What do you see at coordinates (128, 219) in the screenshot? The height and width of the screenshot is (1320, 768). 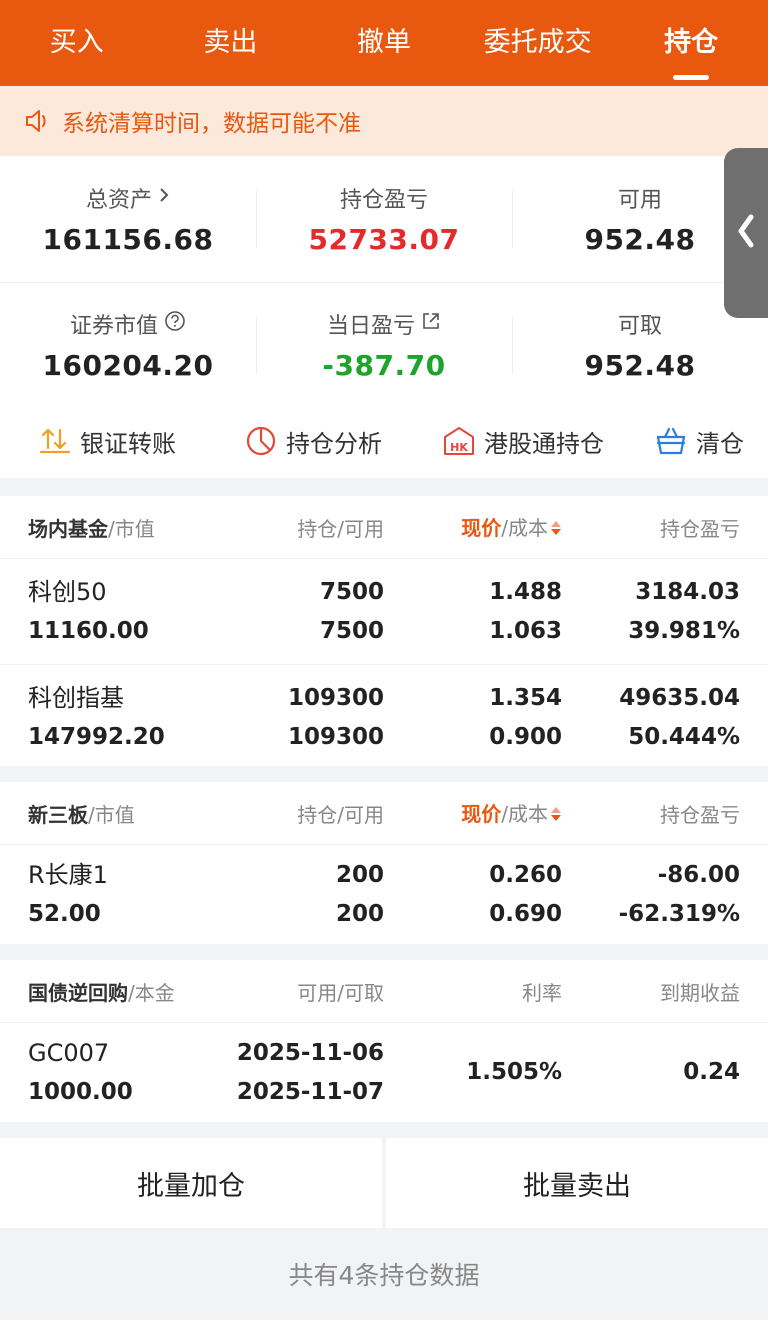 I see `total-assets: 总资产 161156.68` at bounding box center [128, 219].